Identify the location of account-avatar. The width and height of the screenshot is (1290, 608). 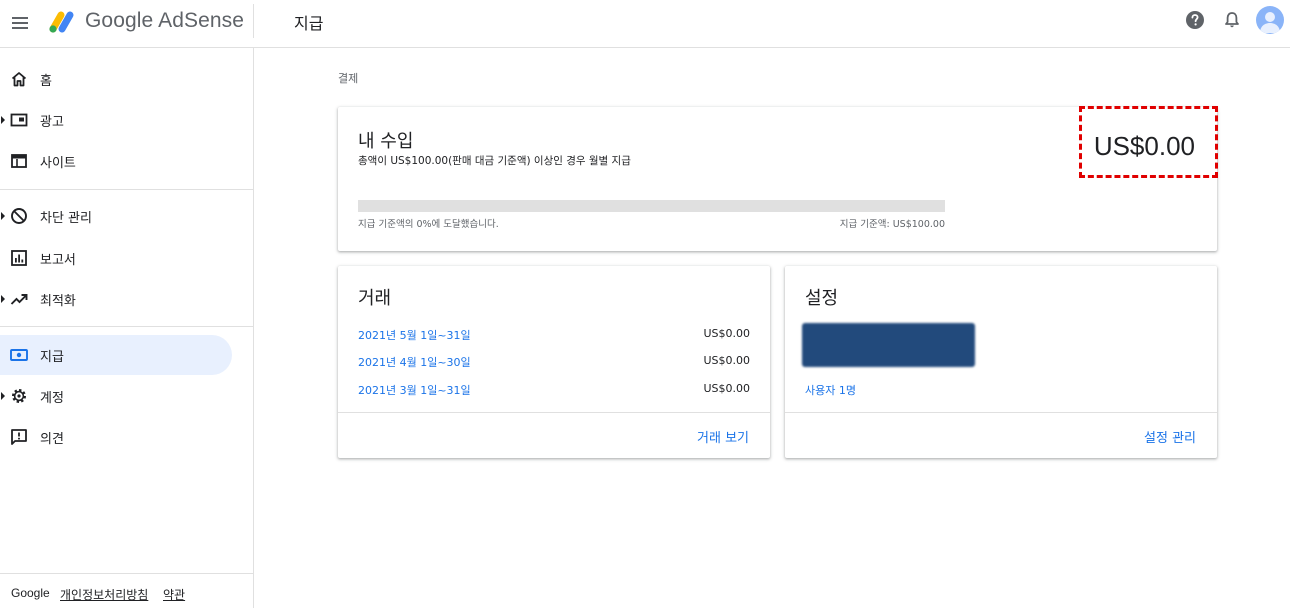
(1270, 20).